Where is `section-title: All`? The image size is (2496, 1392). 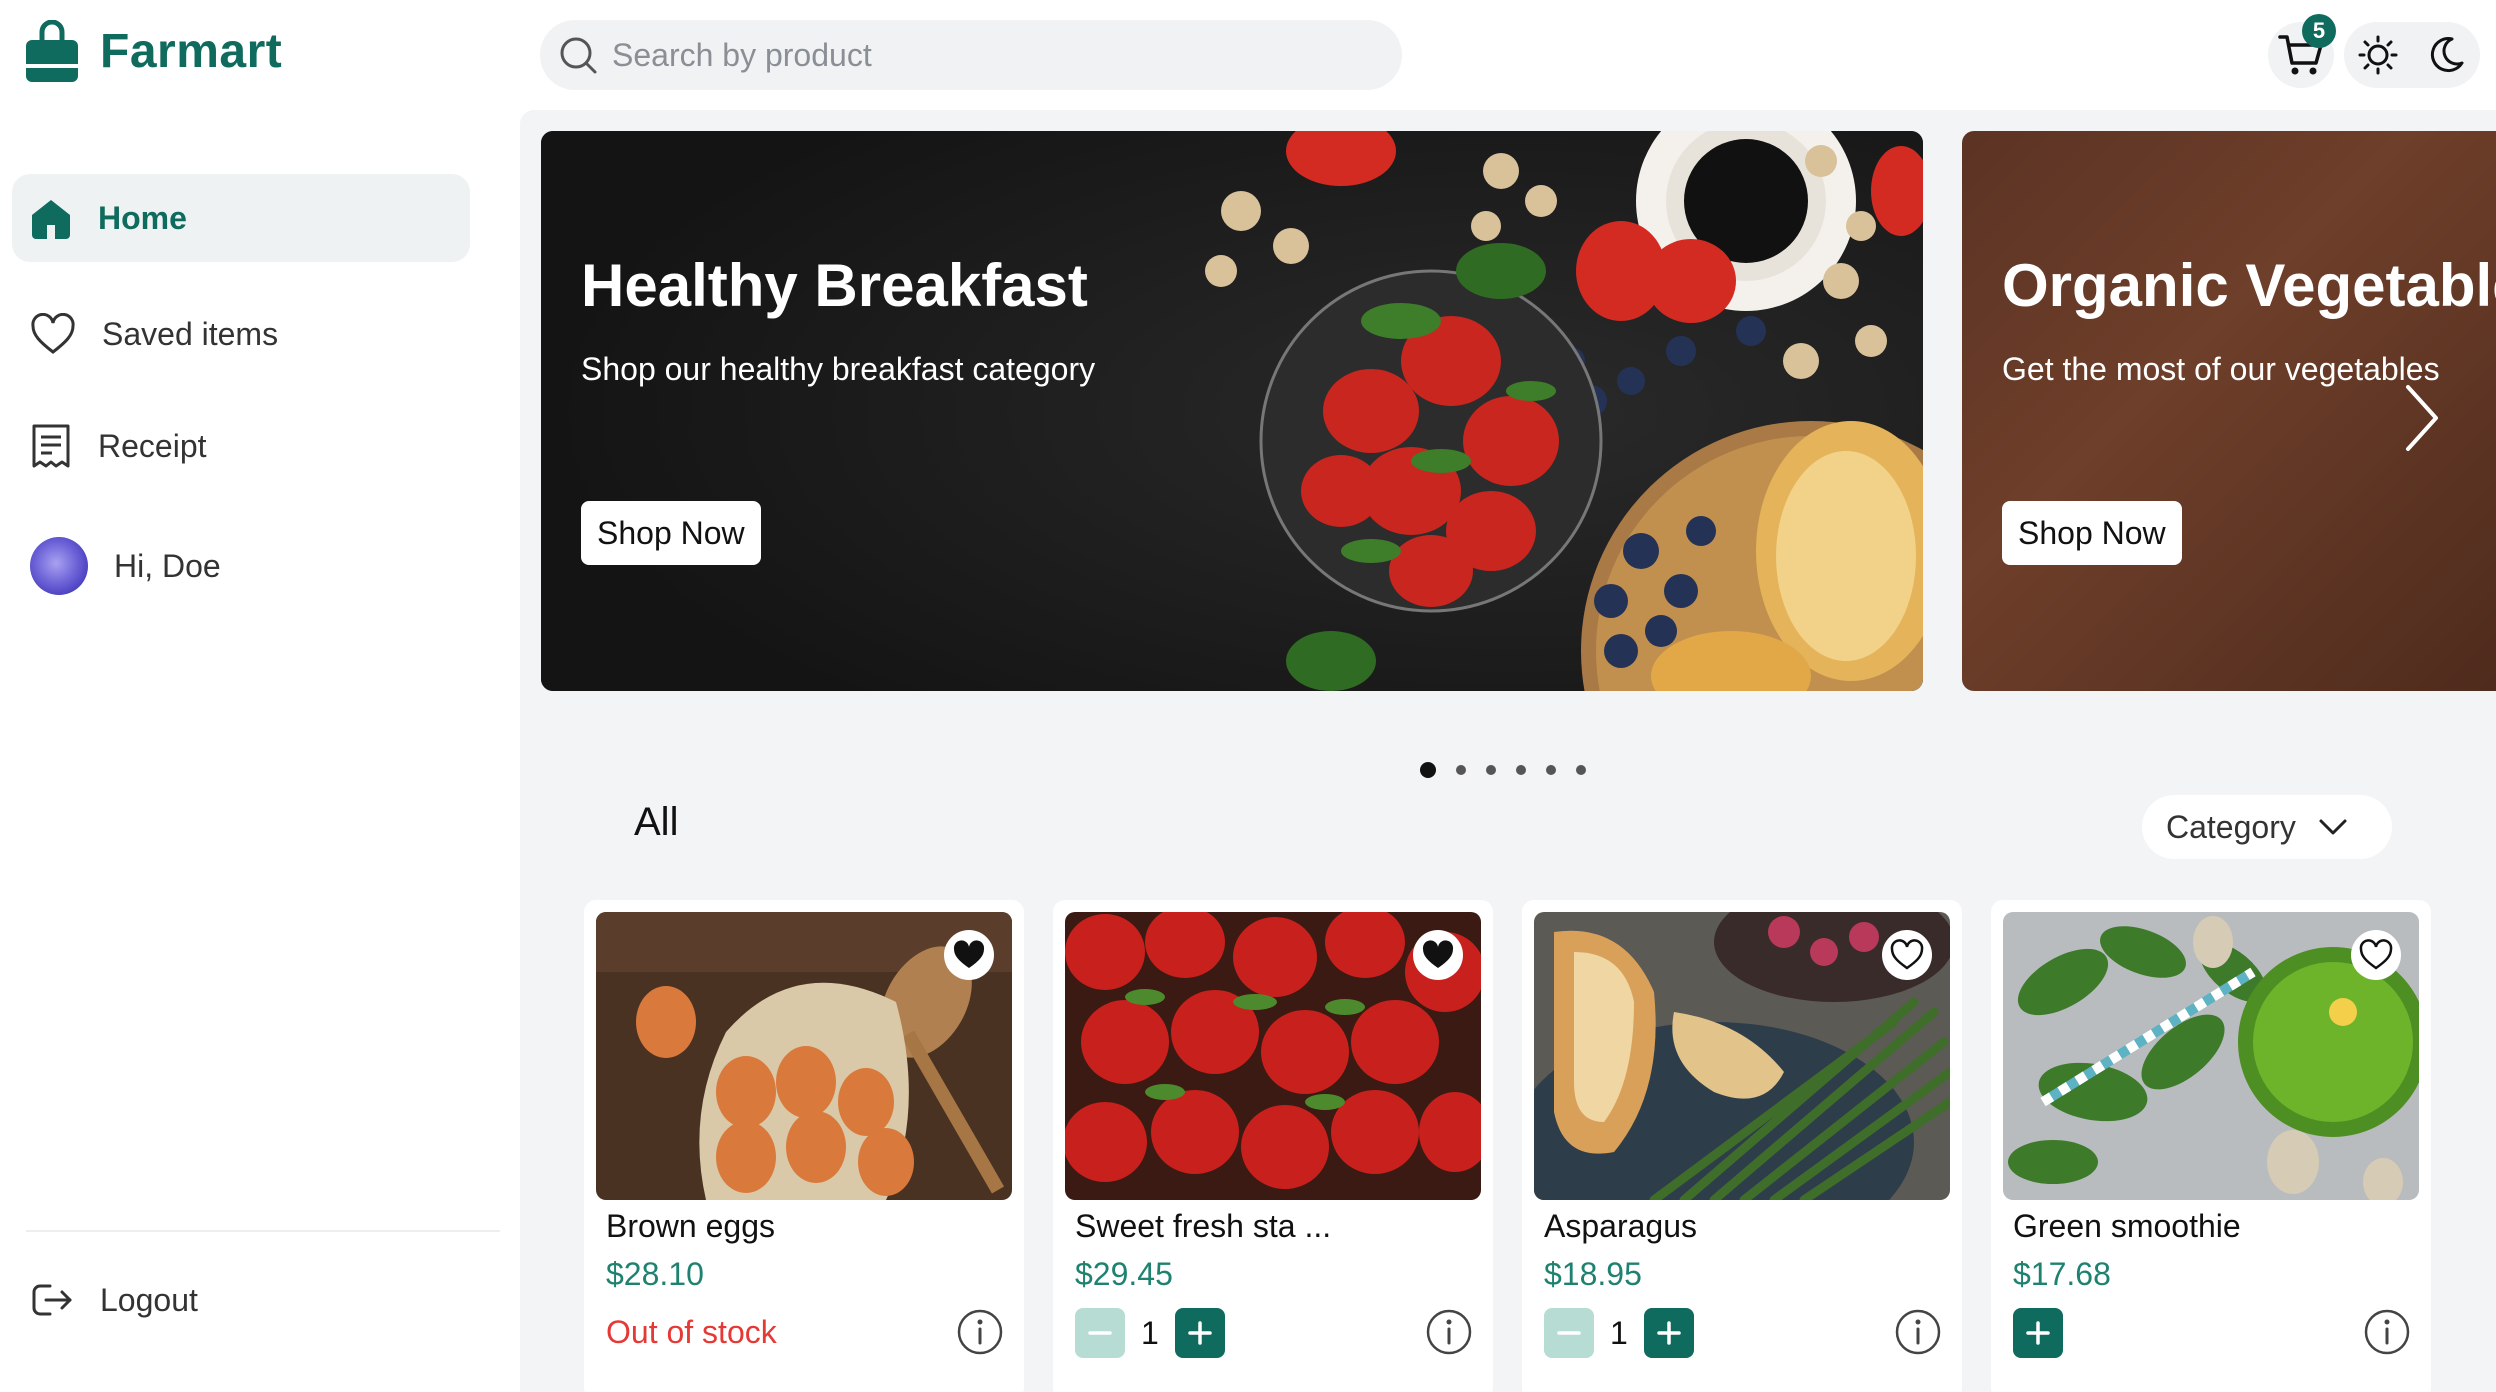 section-title: All is located at coordinates (656, 822).